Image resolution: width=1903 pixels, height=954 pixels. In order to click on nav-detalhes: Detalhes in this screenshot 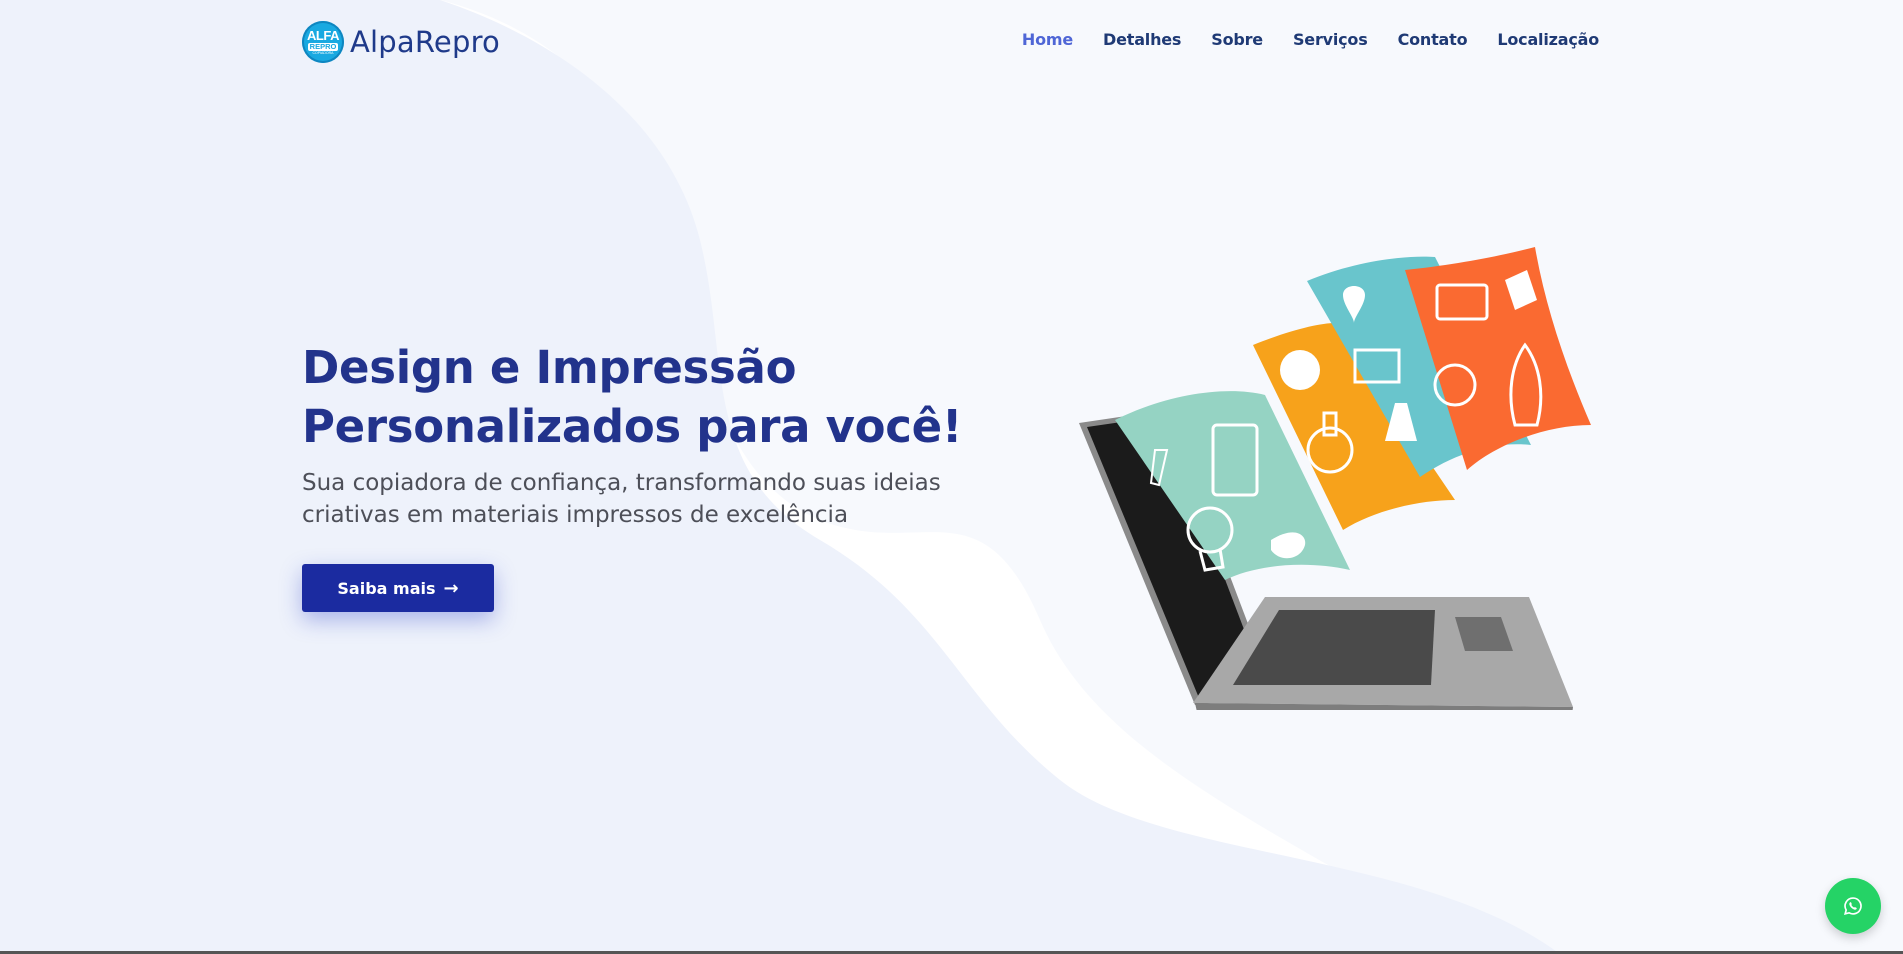, I will do `click(1142, 39)`.